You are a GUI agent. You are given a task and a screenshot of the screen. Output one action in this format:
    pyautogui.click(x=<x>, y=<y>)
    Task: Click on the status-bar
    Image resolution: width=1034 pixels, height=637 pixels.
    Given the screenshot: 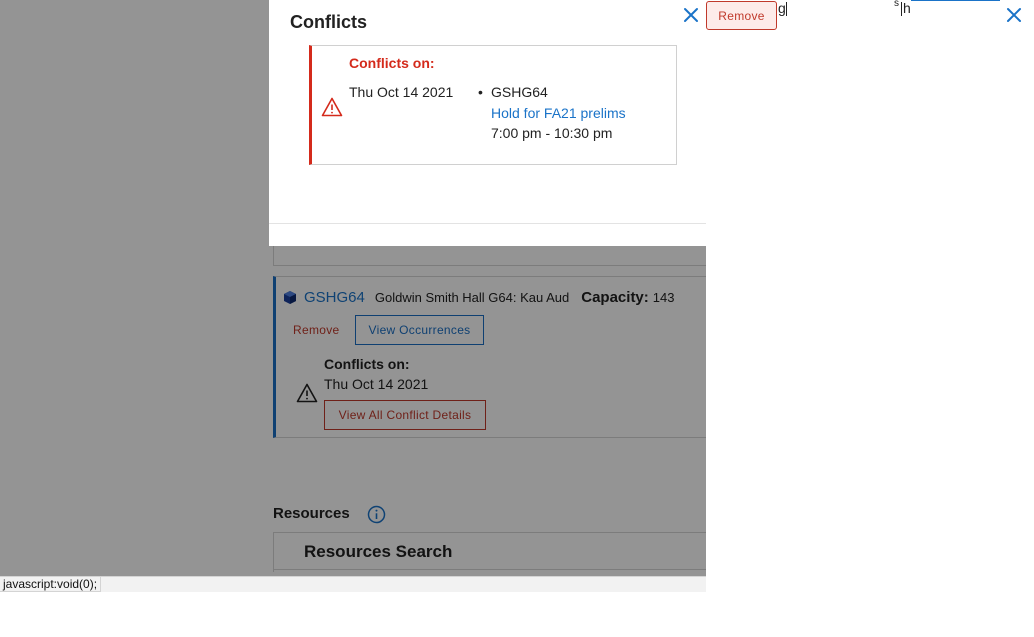 What is the action you would take?
    pyautogui.click(x=403, y=584)
    